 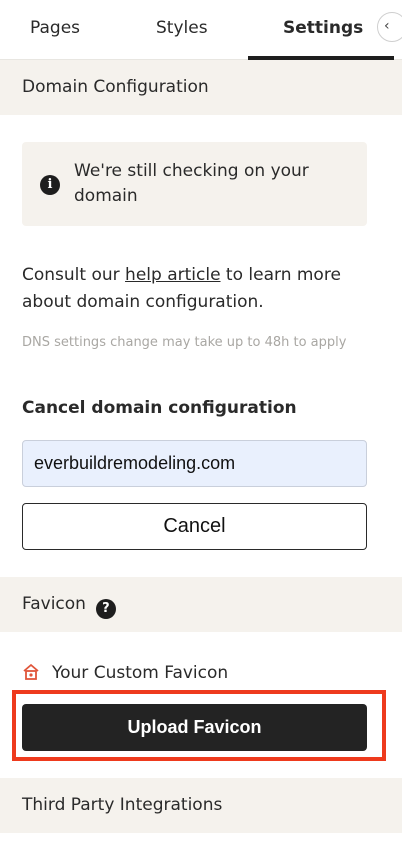 What do you see at coordinates (159, 408) in the screenshot?
I see `cancel-domain-heading: Cancel domain configuration` at bounding box center [159, 408].